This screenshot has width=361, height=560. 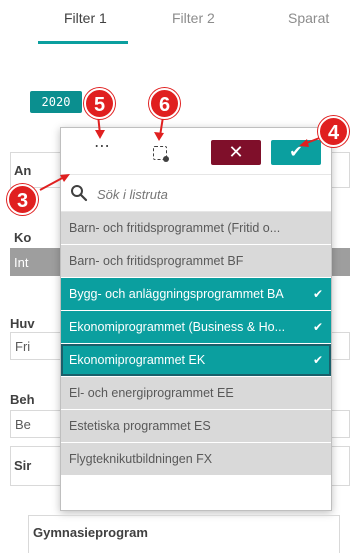 I want to click on search-row, so click(x=196, y=193).